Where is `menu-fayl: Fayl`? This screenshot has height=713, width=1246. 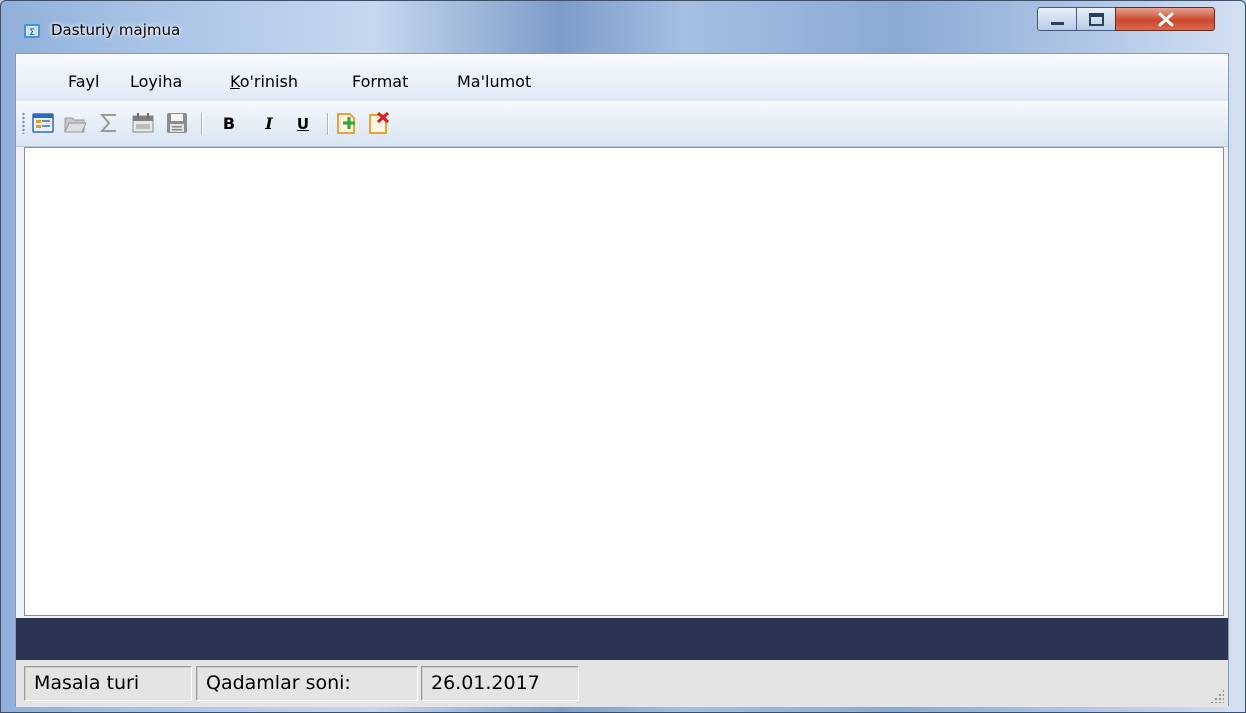 menu-fayl: Fayl is located at coordinates (83, 81).